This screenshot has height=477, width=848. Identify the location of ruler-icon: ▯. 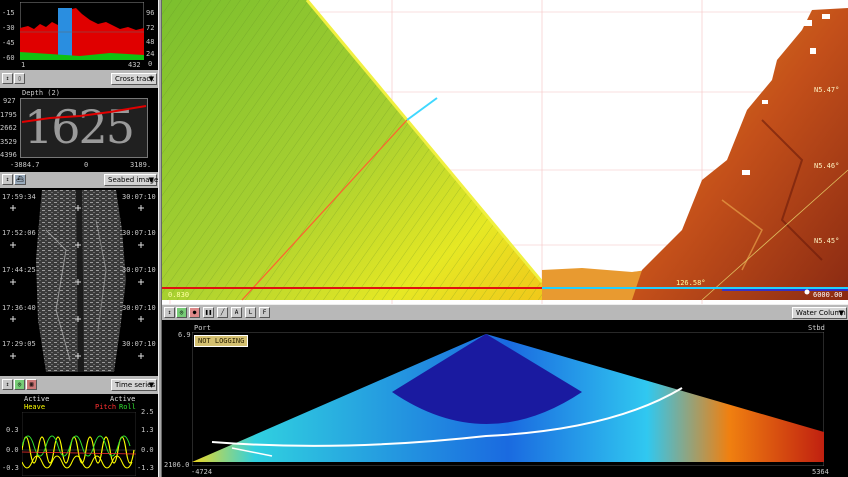
(19, 78).